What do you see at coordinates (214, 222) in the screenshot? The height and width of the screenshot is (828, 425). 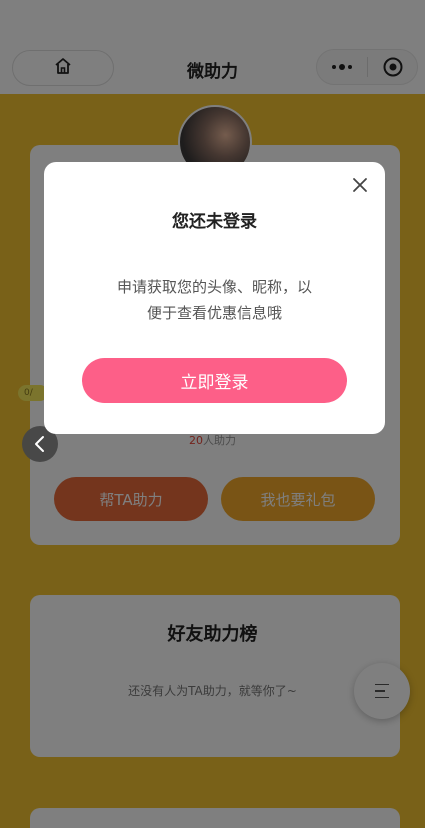 I see `modal-title: 您还未登录` at bounding box center [214, 222].